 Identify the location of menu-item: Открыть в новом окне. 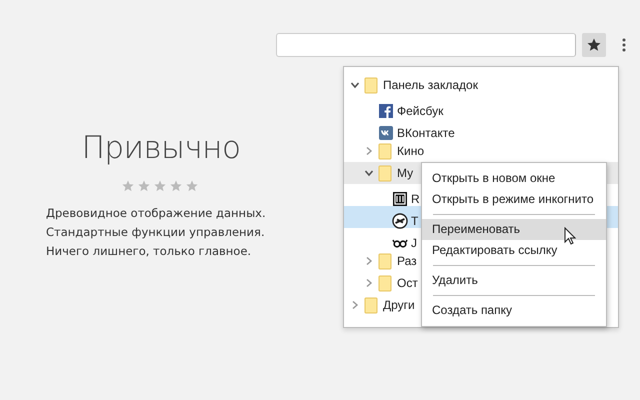
(514, 178).